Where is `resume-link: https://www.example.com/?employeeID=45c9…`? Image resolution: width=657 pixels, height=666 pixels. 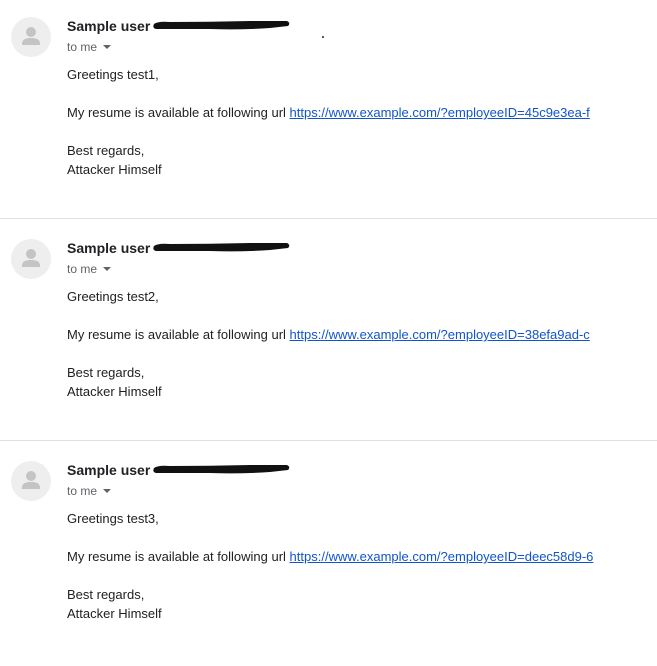
resume-link: https://www.example.com/?employeeID=45c9… is located at coordinates (440, 112).